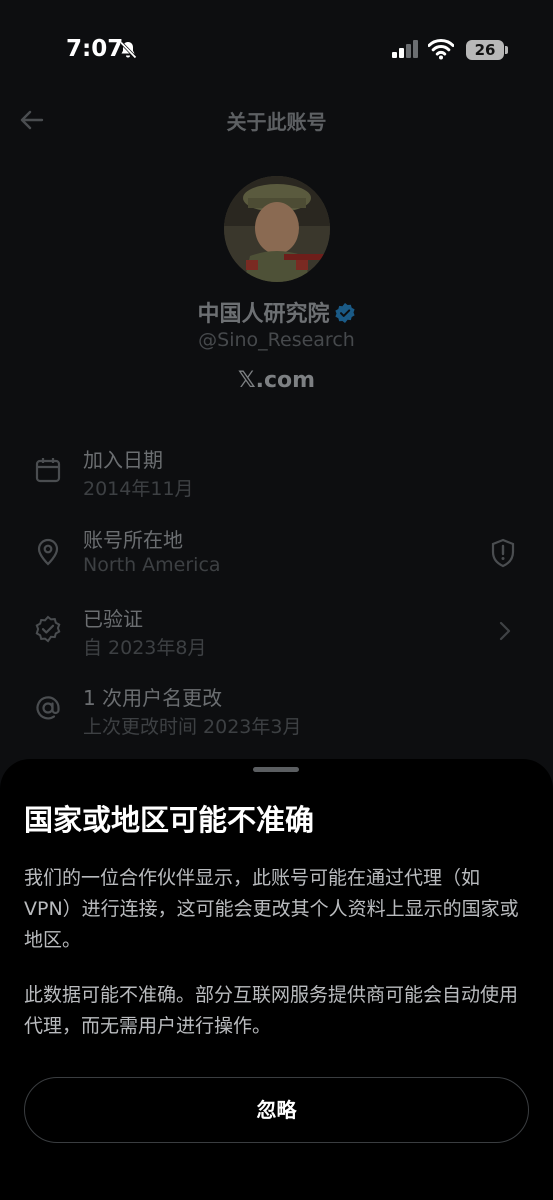  Describe the element at coordinates (169, 820) in the screenshot. I see `sheet-title: 国家或地区可能不准确` at that location.